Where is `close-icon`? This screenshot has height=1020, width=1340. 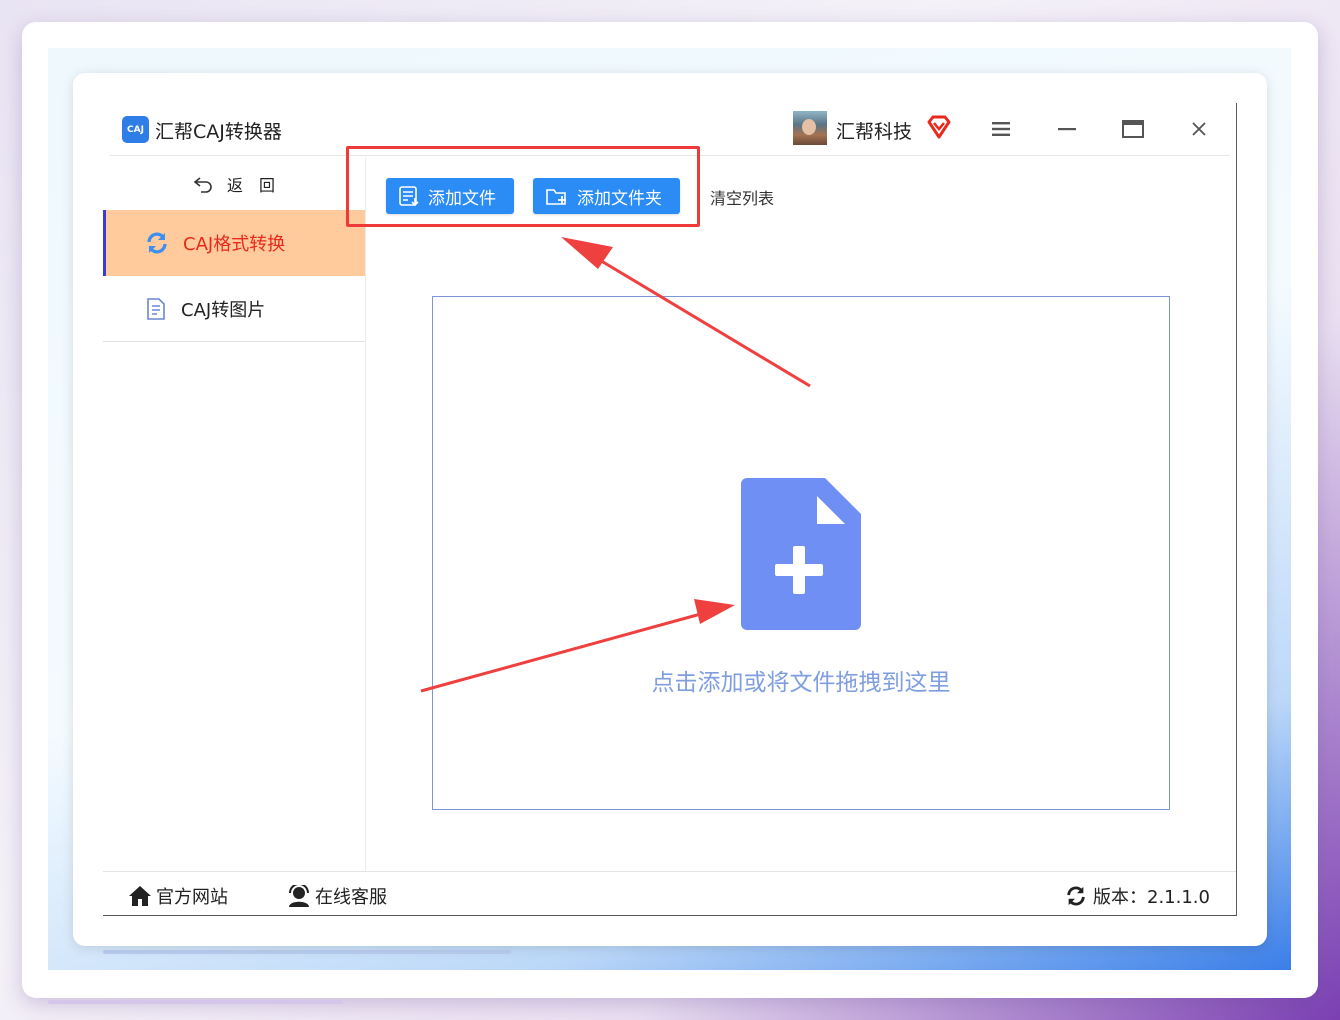
close-icon is located at coordinates (1199, 129).